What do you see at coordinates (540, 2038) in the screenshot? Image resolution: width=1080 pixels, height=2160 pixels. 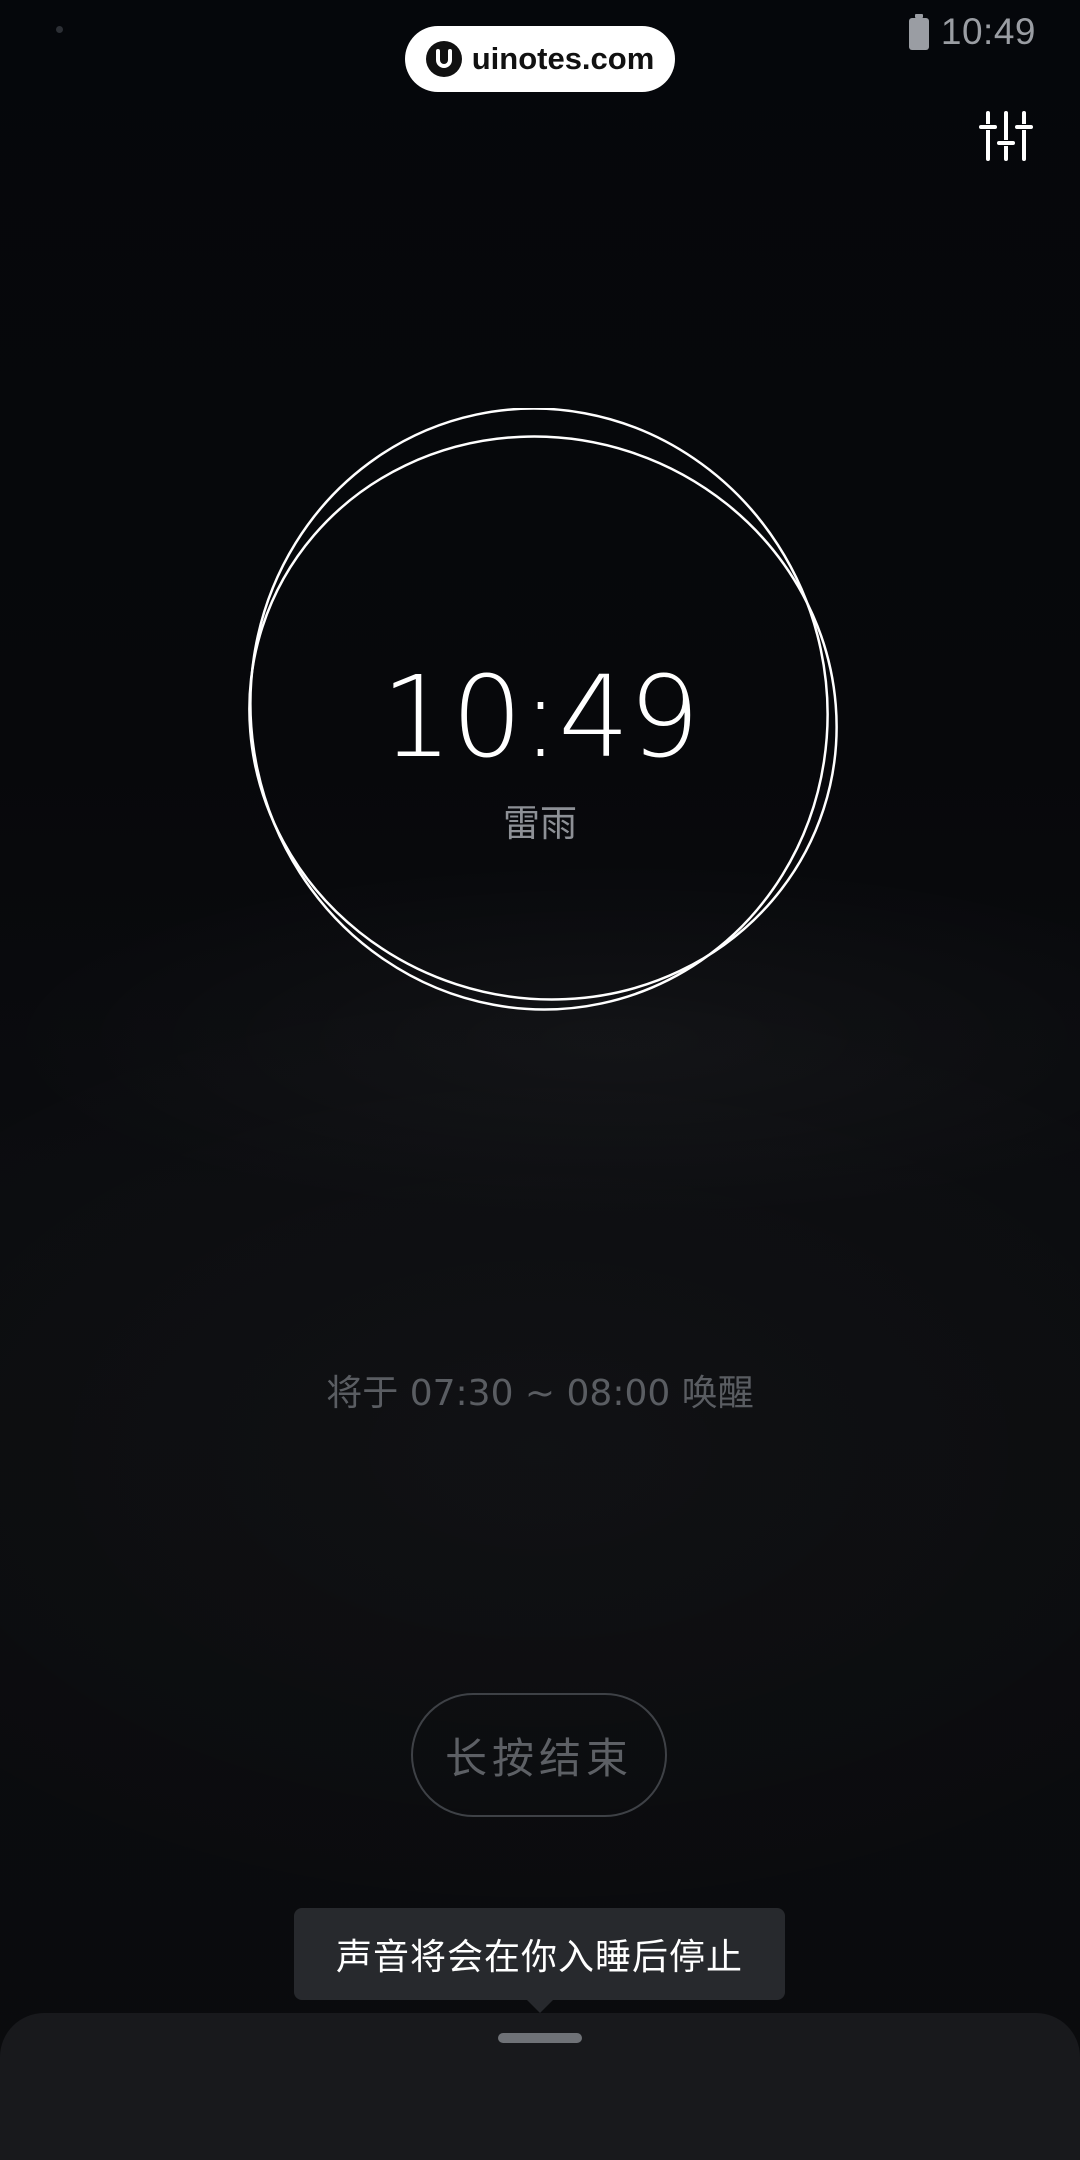 I see `sheet-handle` at bounding box center [540, 2038].